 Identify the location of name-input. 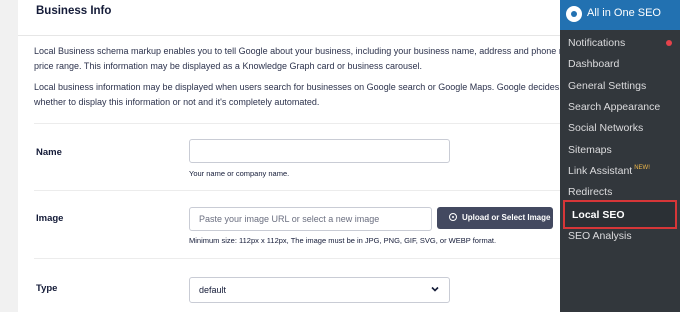
(319, 151).